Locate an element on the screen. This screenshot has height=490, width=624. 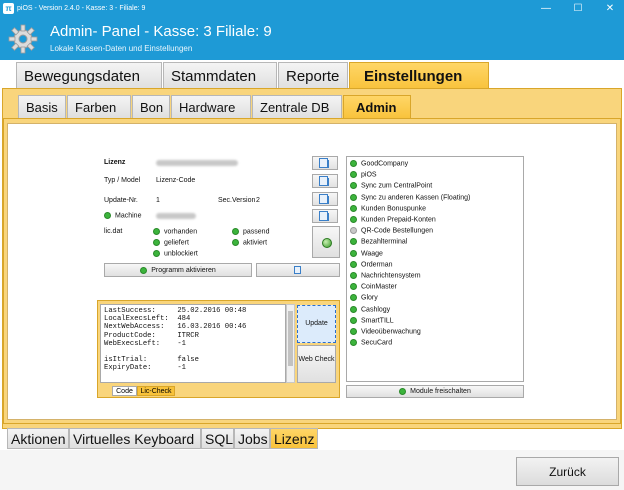
page-title: Admin- Panel - Kasse: 3 Filiale: 9 is located at coordinates (161, 31).